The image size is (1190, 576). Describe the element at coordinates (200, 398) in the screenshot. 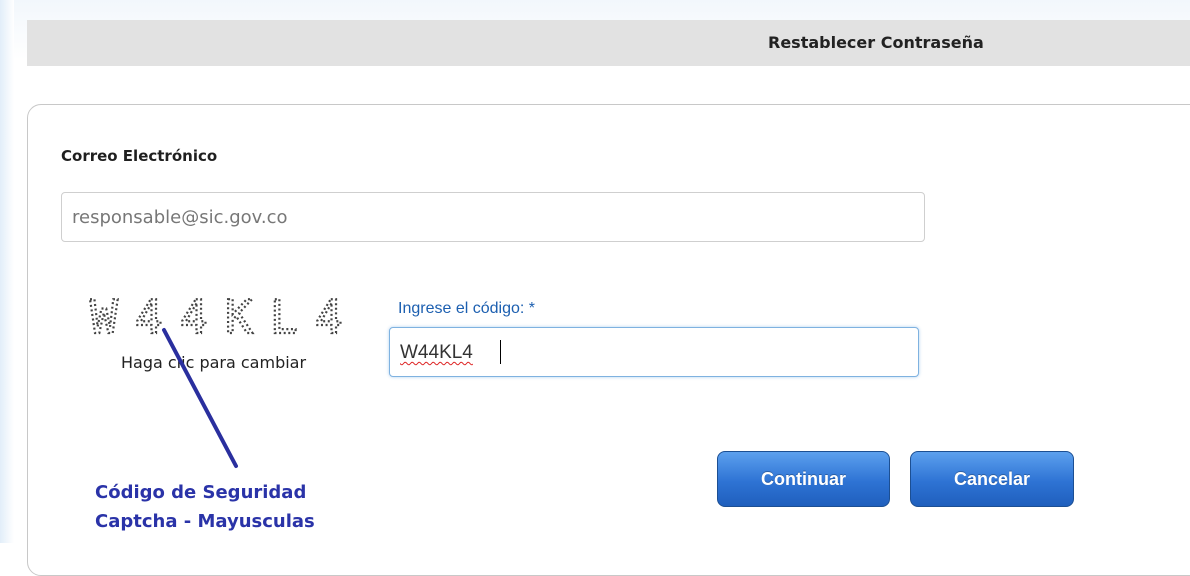

I see `annotation-pointer-line` at that location.